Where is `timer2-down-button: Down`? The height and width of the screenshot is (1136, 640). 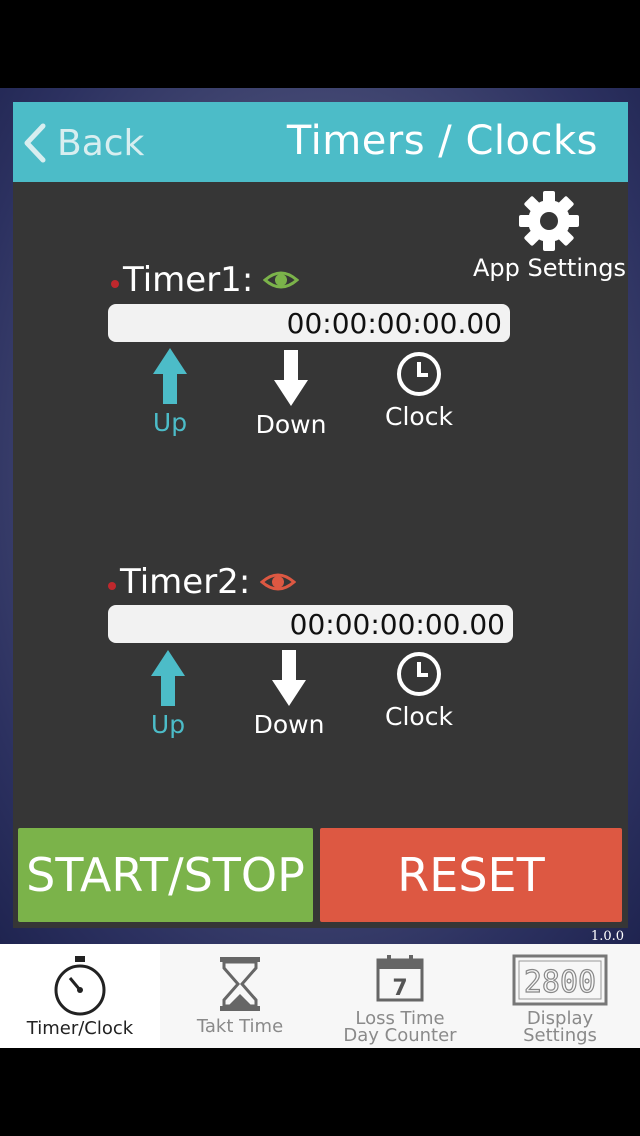
timer2-down-button: Down is located at coordinates (289, 694).